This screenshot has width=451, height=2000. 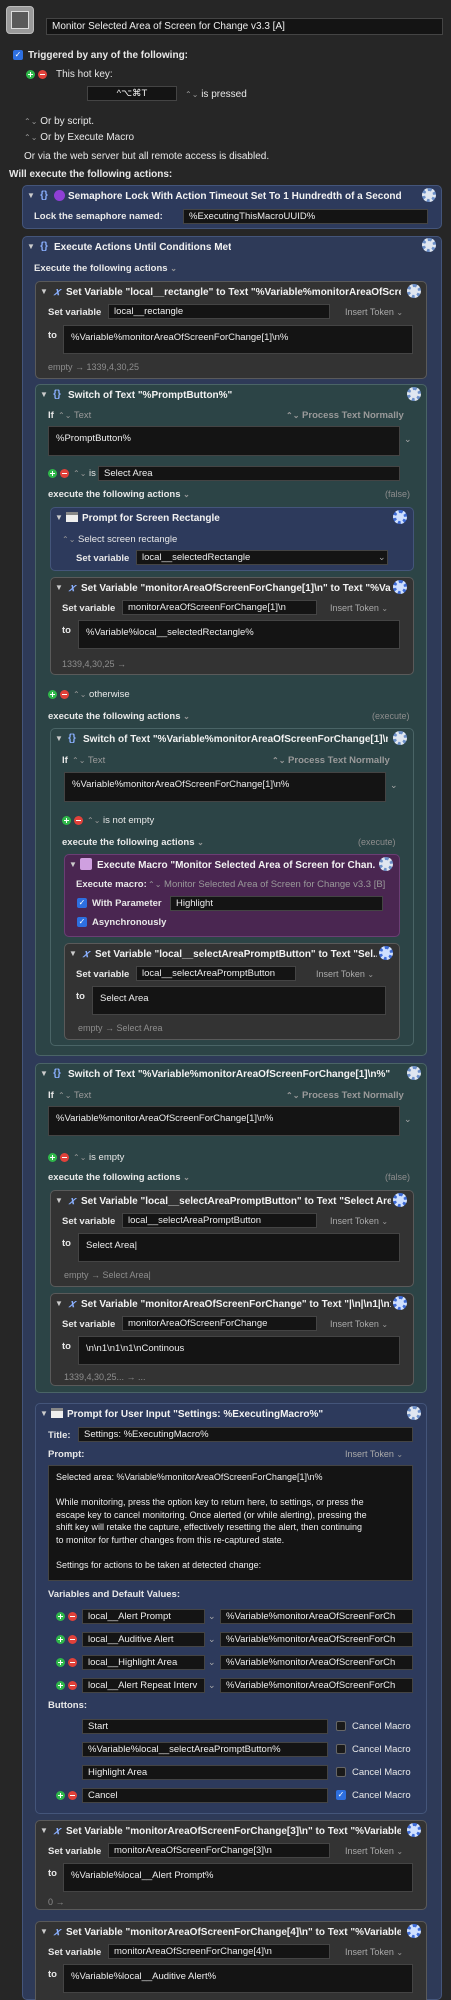 What do you see at coordinates (219, 311) in the screenshot?
I see `setvar1-variable-field: local__rectangle` at bounding box center [219, 311].